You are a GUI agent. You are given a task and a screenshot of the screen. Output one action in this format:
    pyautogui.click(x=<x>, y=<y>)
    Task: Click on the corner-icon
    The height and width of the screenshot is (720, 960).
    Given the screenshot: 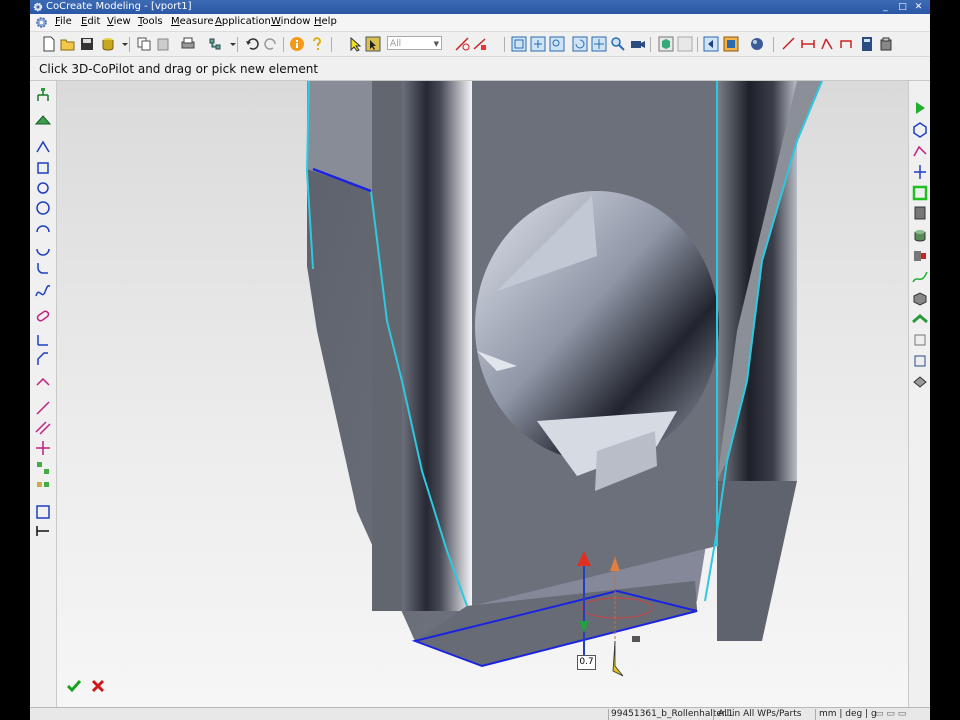 What is the action you would take?
    pyautogui.click(x=43, y=340)
    